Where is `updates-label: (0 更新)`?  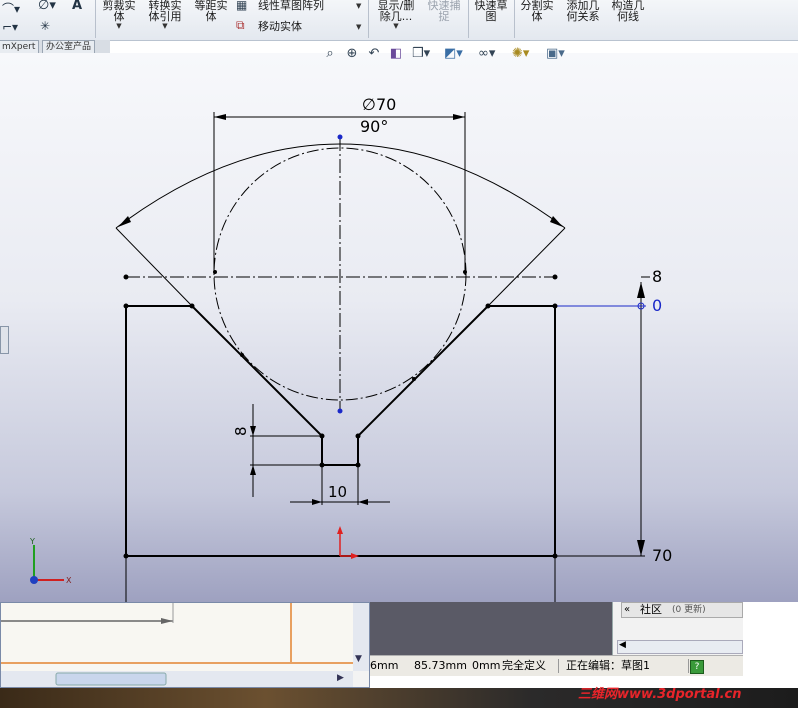 updates-label: (0 更新) is located at coordinates (689, 610).